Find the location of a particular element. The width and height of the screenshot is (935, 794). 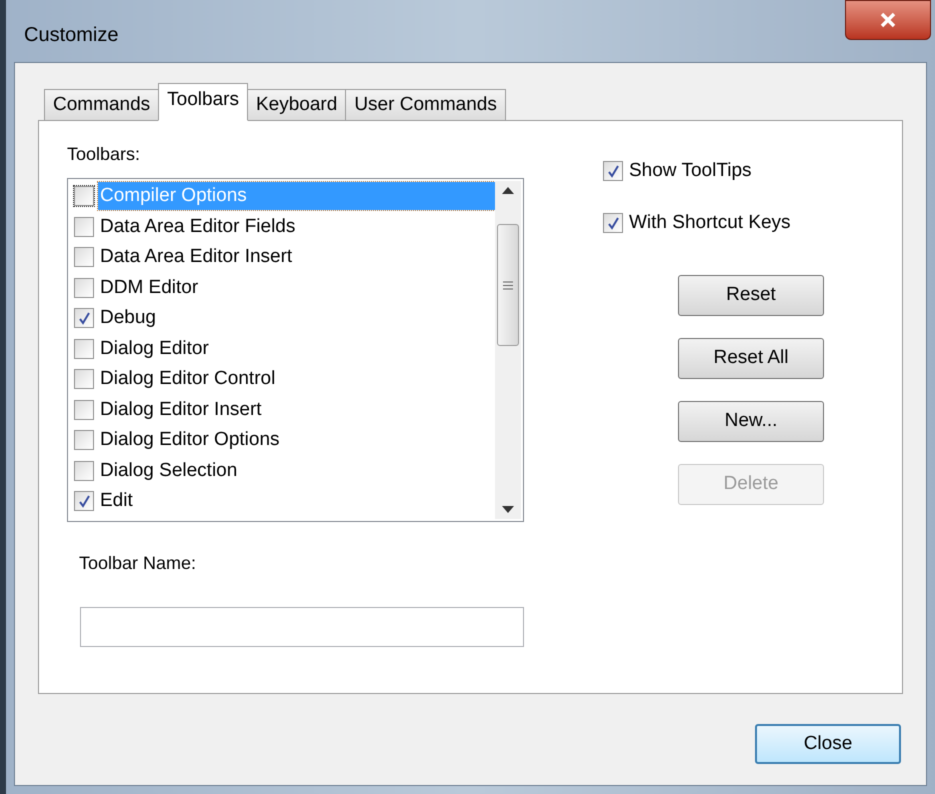

option-label: With Shortcut Keys is located at coordinates (710, 222).